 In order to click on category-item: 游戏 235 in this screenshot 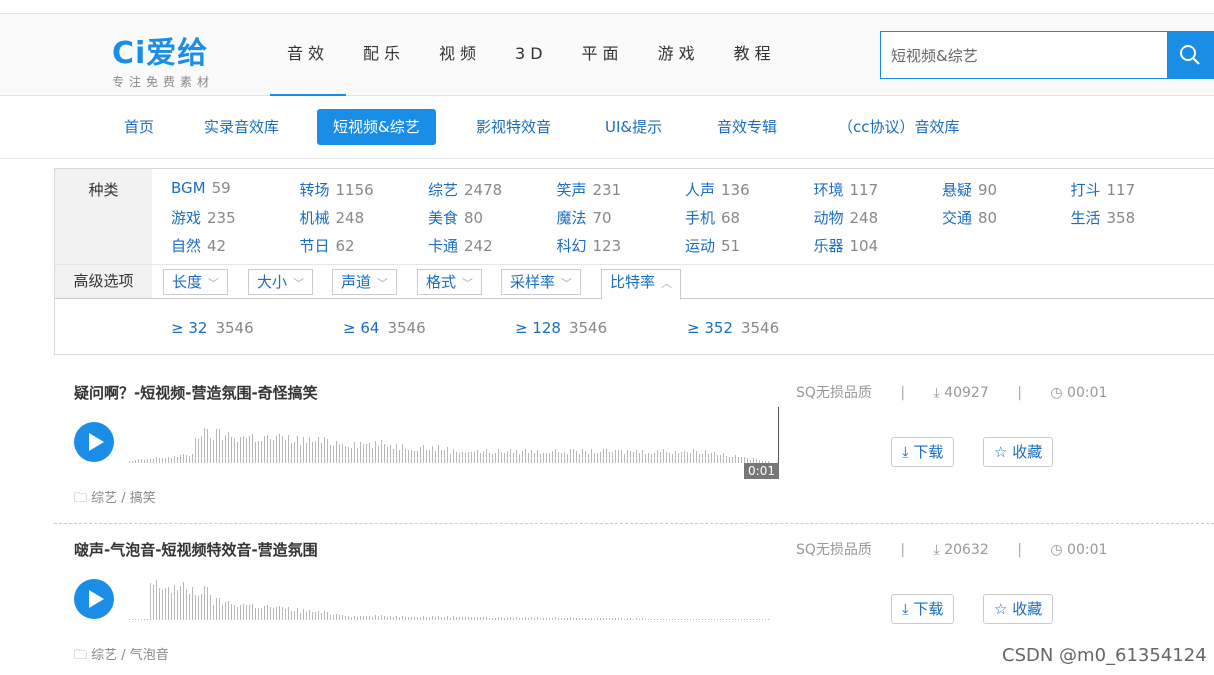, I will do `click(203, 217)`.